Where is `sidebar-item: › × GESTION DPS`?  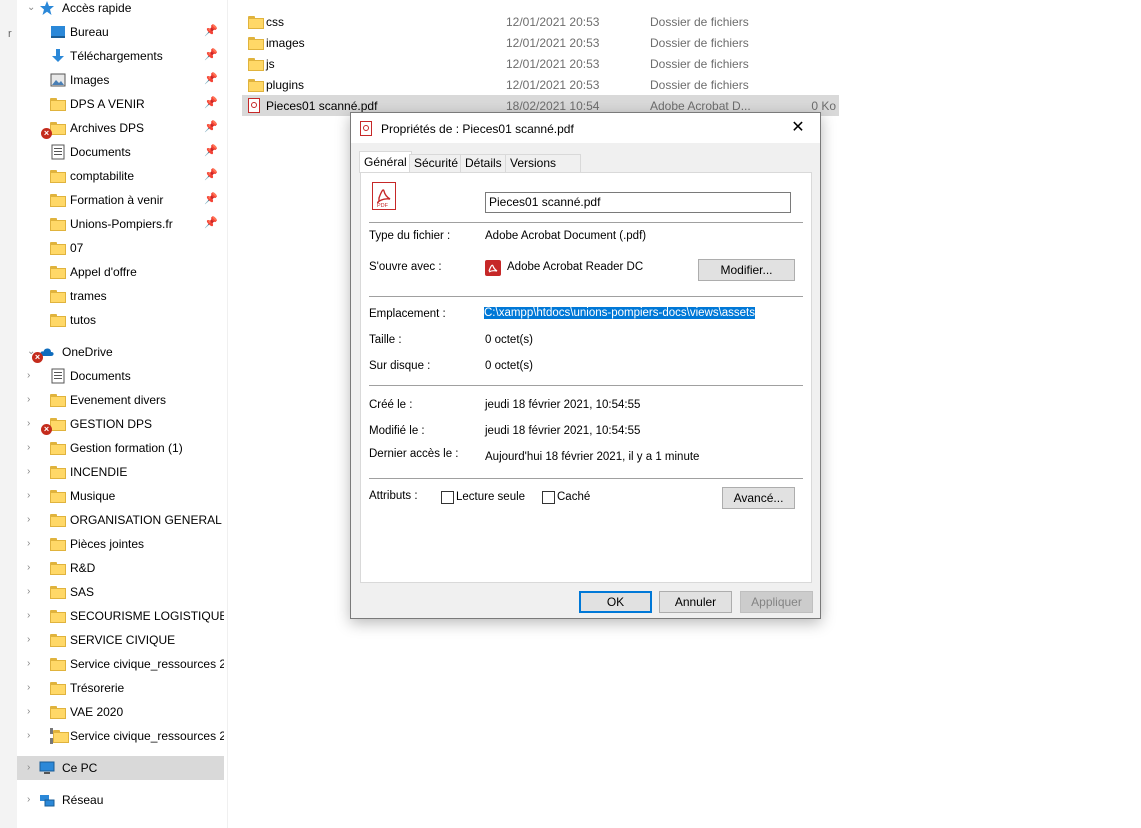 sidebar-item: › × GESTION DPS is located at coordinates (120, 424).